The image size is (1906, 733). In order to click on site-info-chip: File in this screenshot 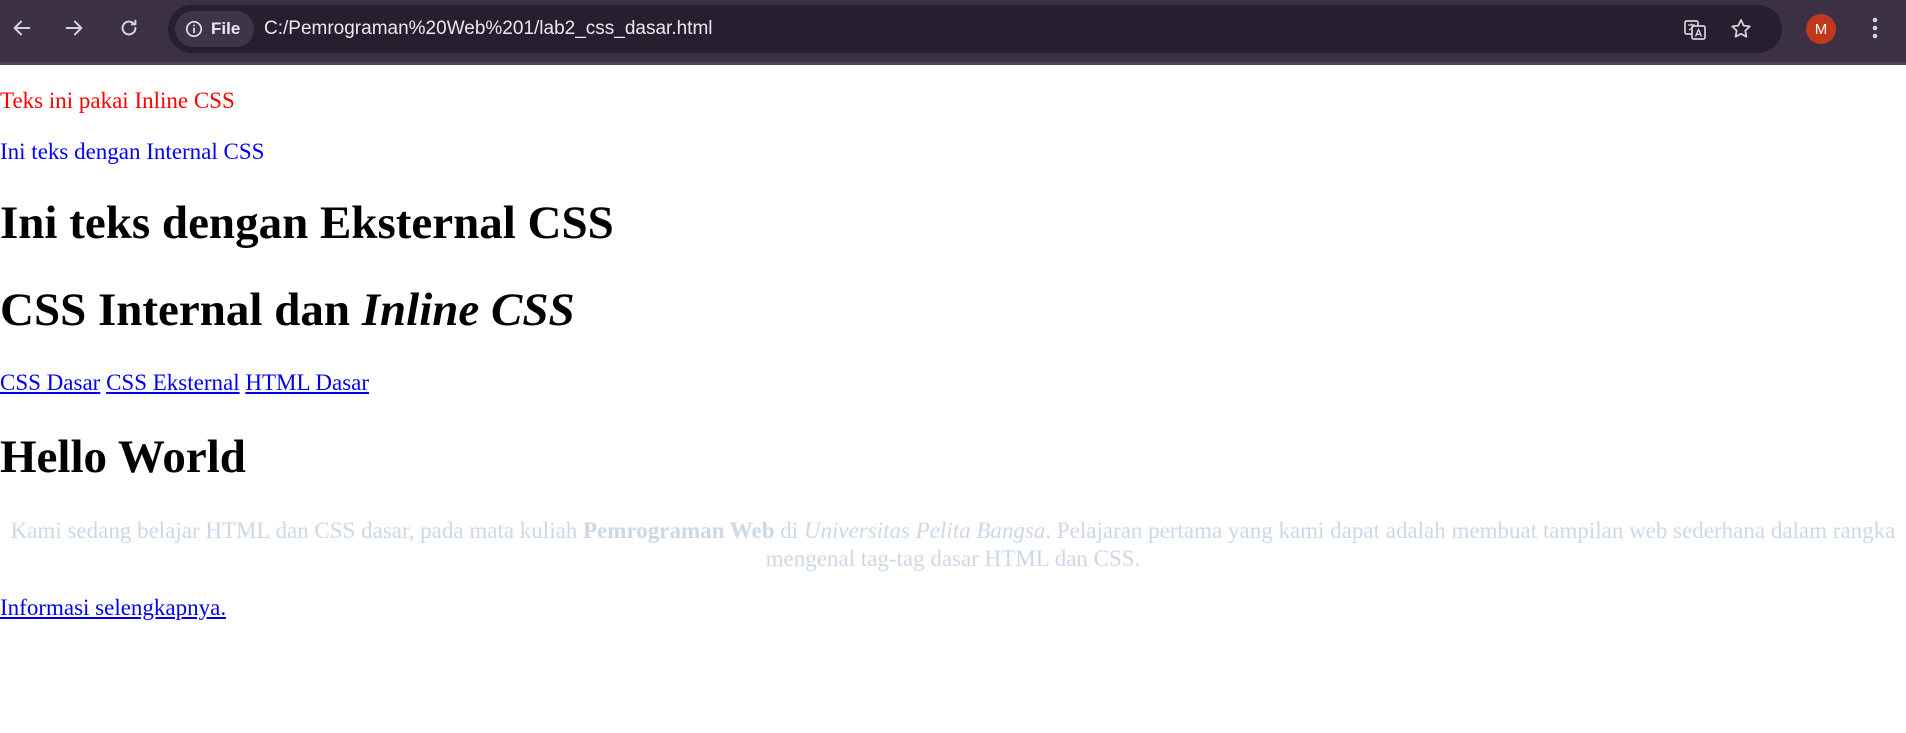, I will do `click(215, 29)`.